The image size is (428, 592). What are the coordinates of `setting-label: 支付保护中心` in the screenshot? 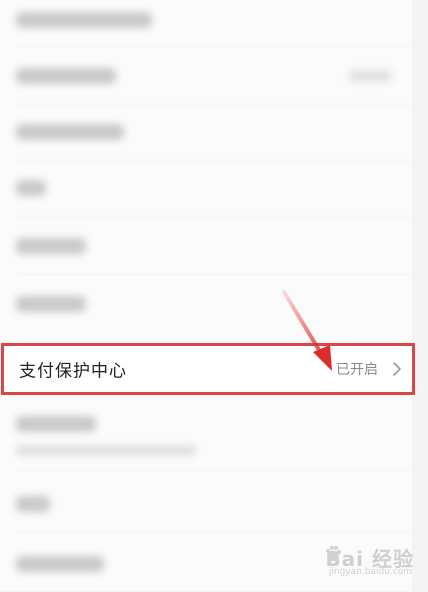 It's located at (73, 371).